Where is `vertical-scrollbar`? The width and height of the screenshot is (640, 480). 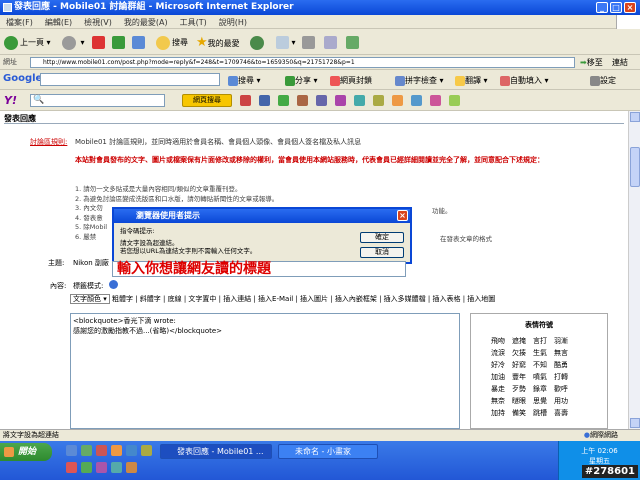
vertical-scrollbar is located at coordinates (634, 270).